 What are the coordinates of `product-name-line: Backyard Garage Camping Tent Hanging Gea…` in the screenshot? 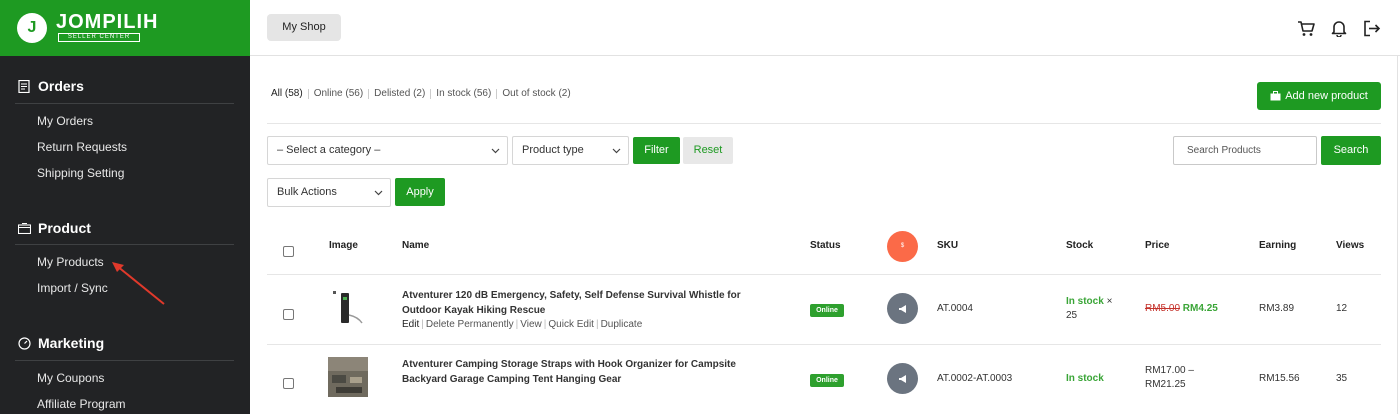 It's located at (512, 379).